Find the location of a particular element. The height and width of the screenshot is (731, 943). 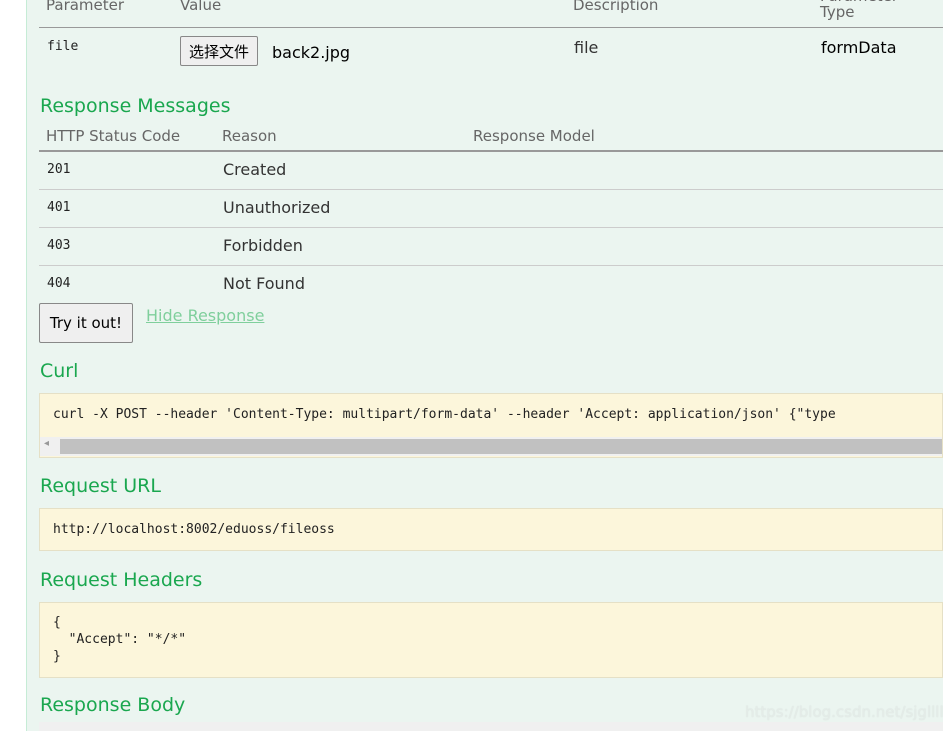

param-name: file is located at coordinates (63, 46).